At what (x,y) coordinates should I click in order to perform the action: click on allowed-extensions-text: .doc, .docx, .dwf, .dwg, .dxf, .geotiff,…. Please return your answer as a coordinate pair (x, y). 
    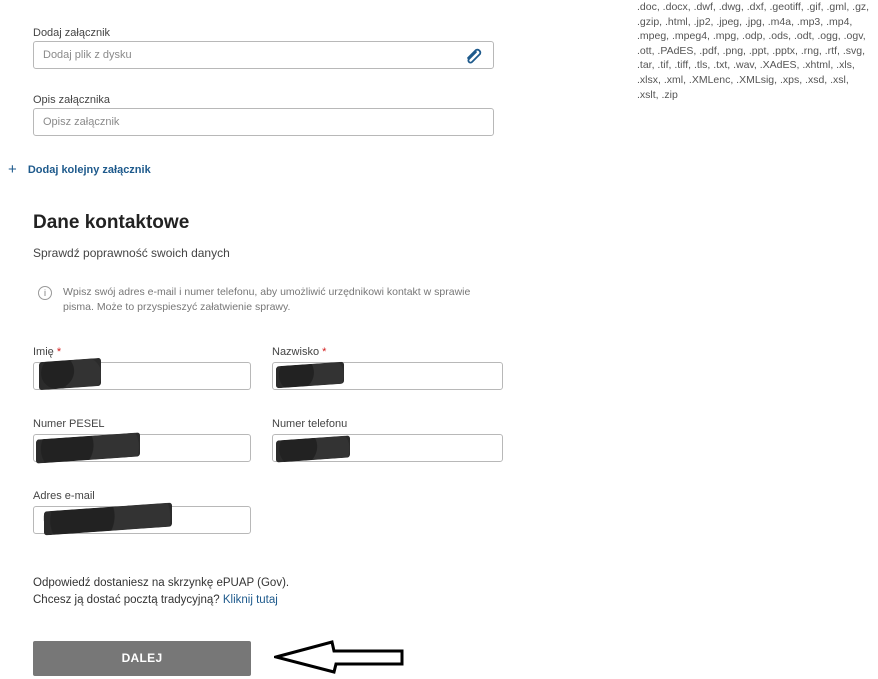
    Looking at the image, I should click on (753, 51).